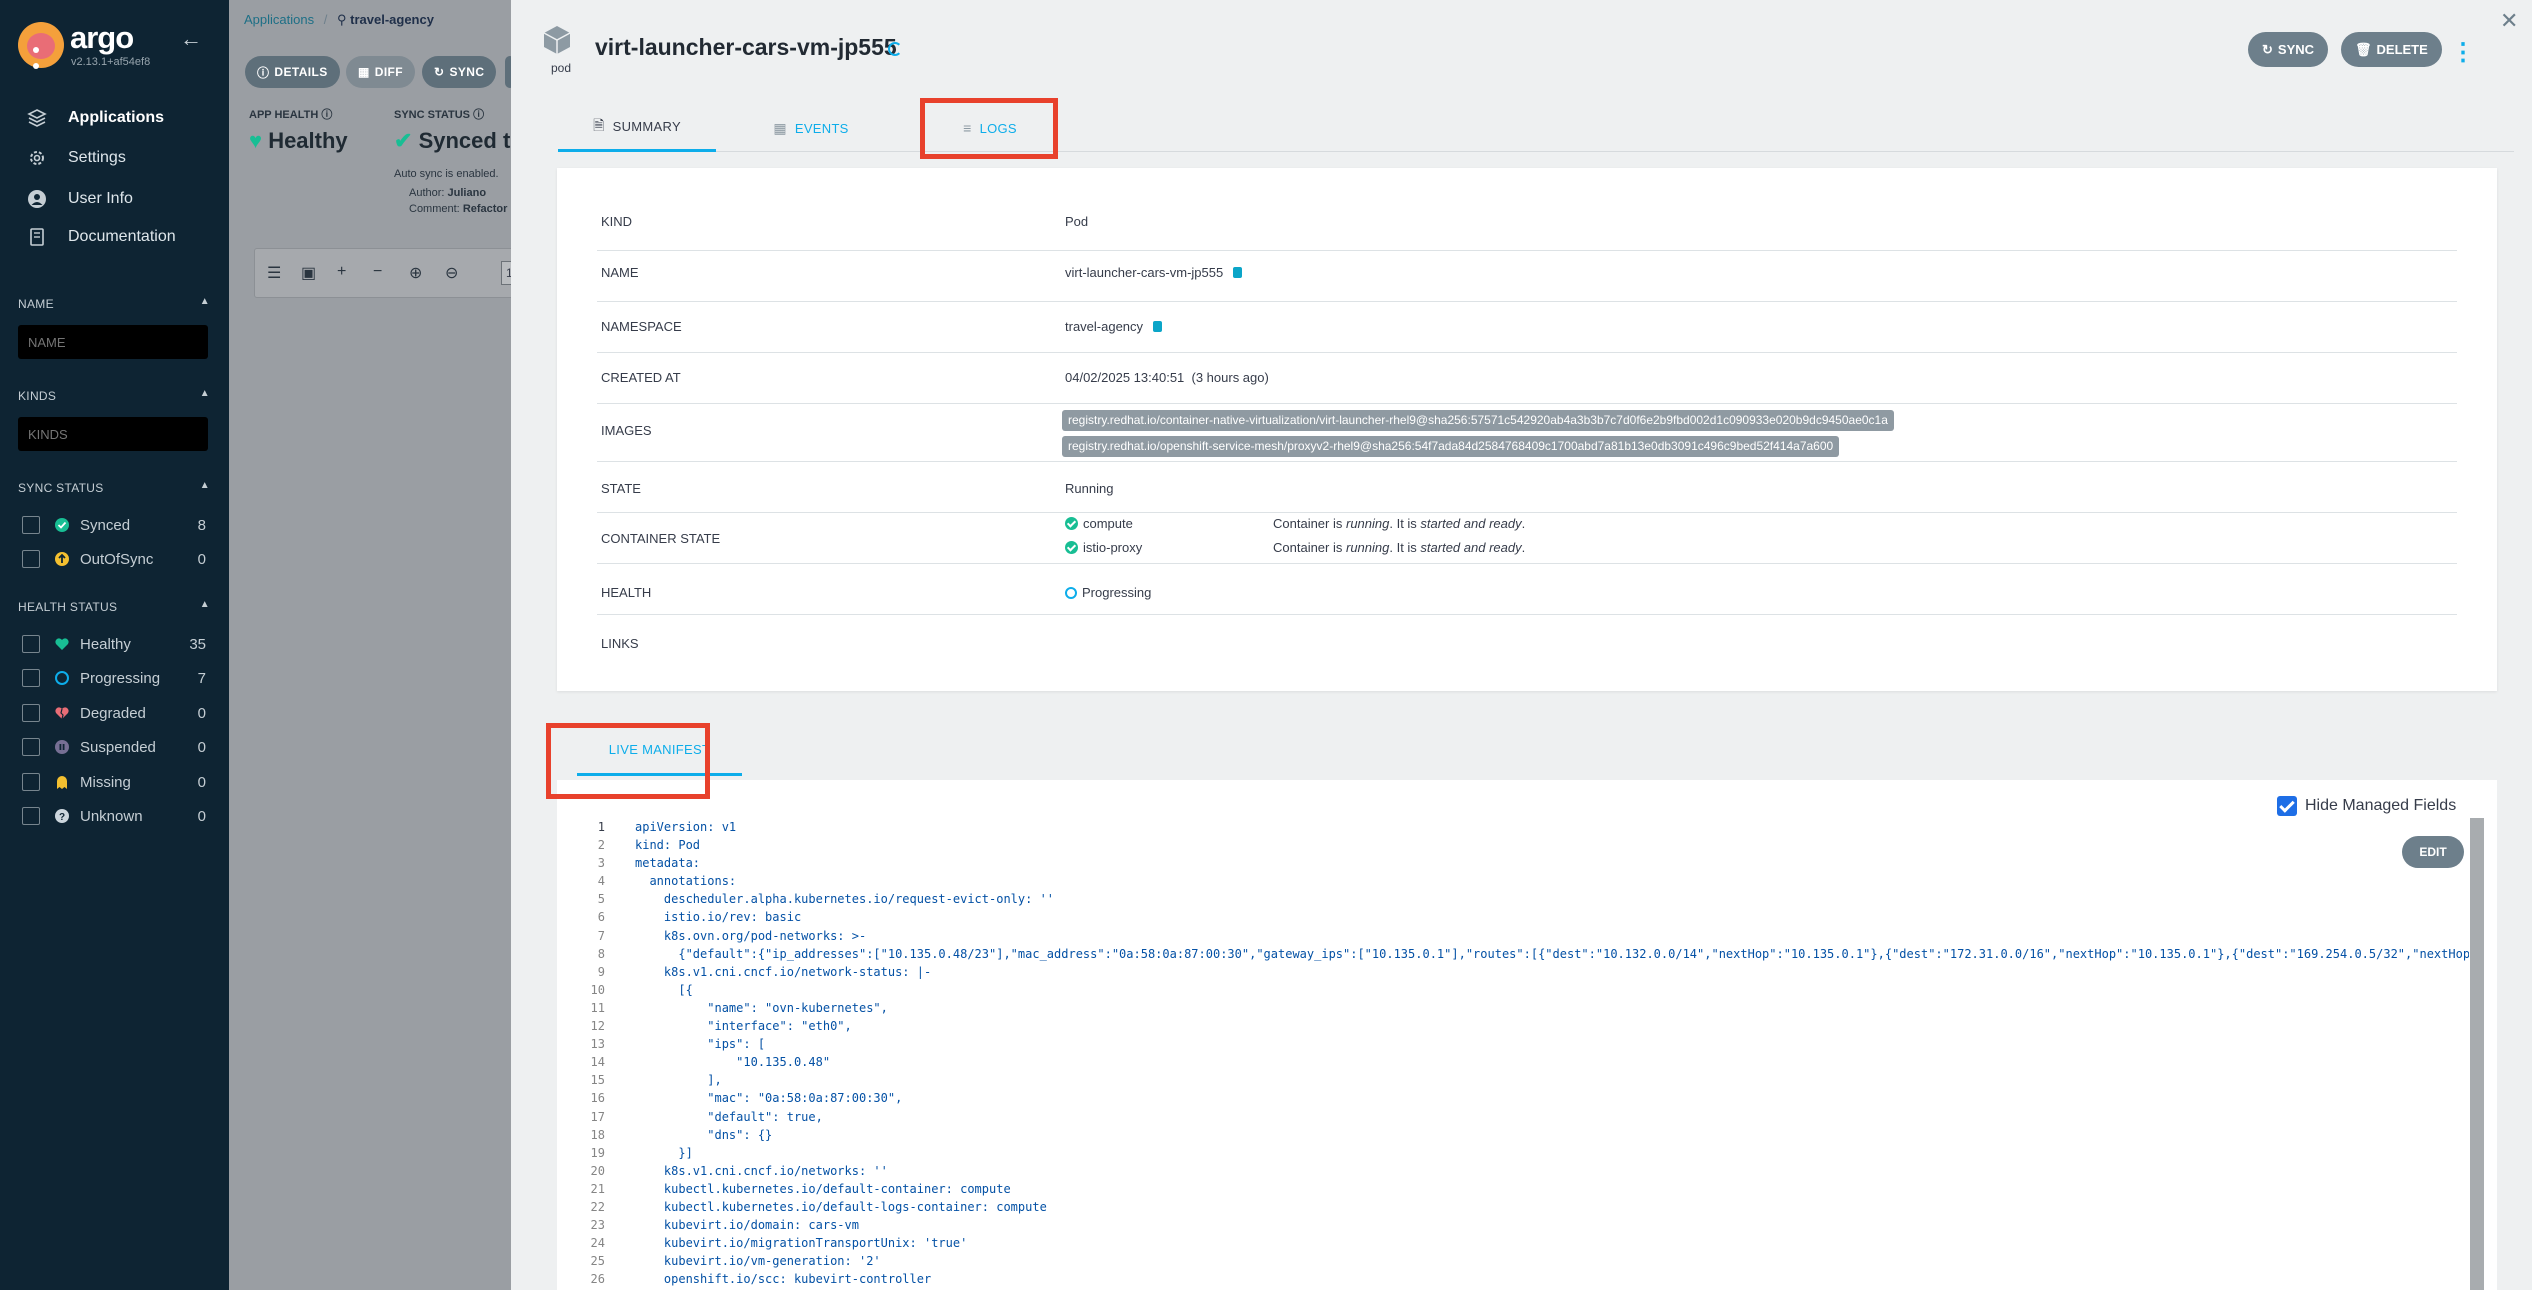 The image size is (2532, 1290). Describe the element at coordinates (2463, 52) in the screenshot. I see `more-vertical-icon: ⋮` at that location.